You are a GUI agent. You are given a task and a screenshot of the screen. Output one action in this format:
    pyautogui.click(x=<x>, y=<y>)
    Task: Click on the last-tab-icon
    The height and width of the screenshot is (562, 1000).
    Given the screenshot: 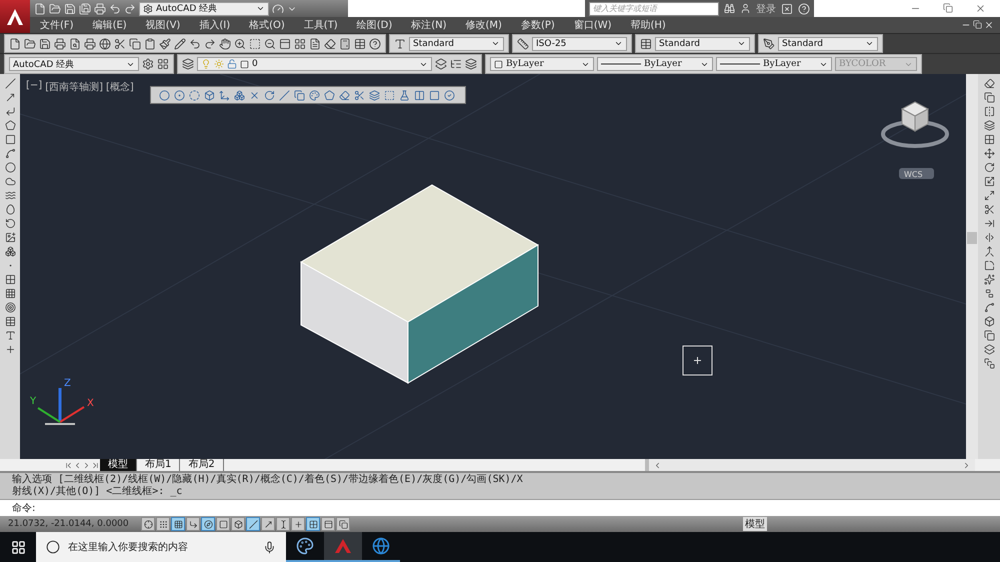 What is the action you would take?
    pyautogui.click(x=95, y=465)
    